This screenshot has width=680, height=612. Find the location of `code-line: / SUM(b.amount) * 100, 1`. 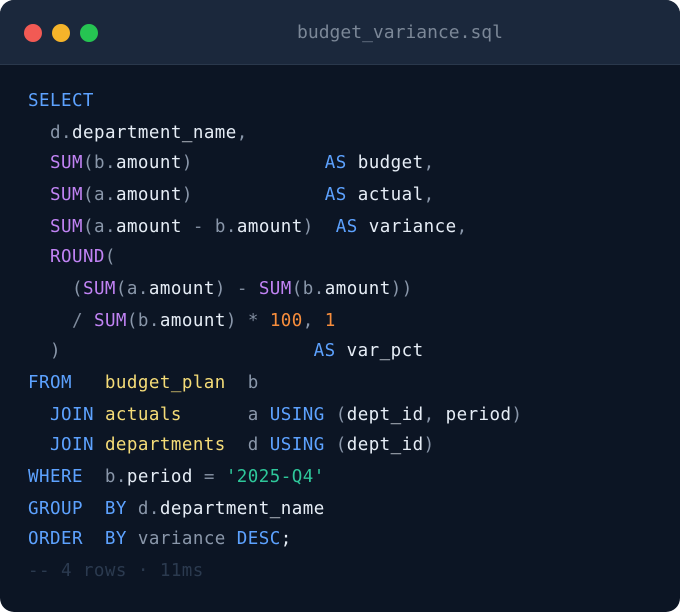

code-line: / SUM(b.amount) * 100, 1 is located at coordinates (182, 321).